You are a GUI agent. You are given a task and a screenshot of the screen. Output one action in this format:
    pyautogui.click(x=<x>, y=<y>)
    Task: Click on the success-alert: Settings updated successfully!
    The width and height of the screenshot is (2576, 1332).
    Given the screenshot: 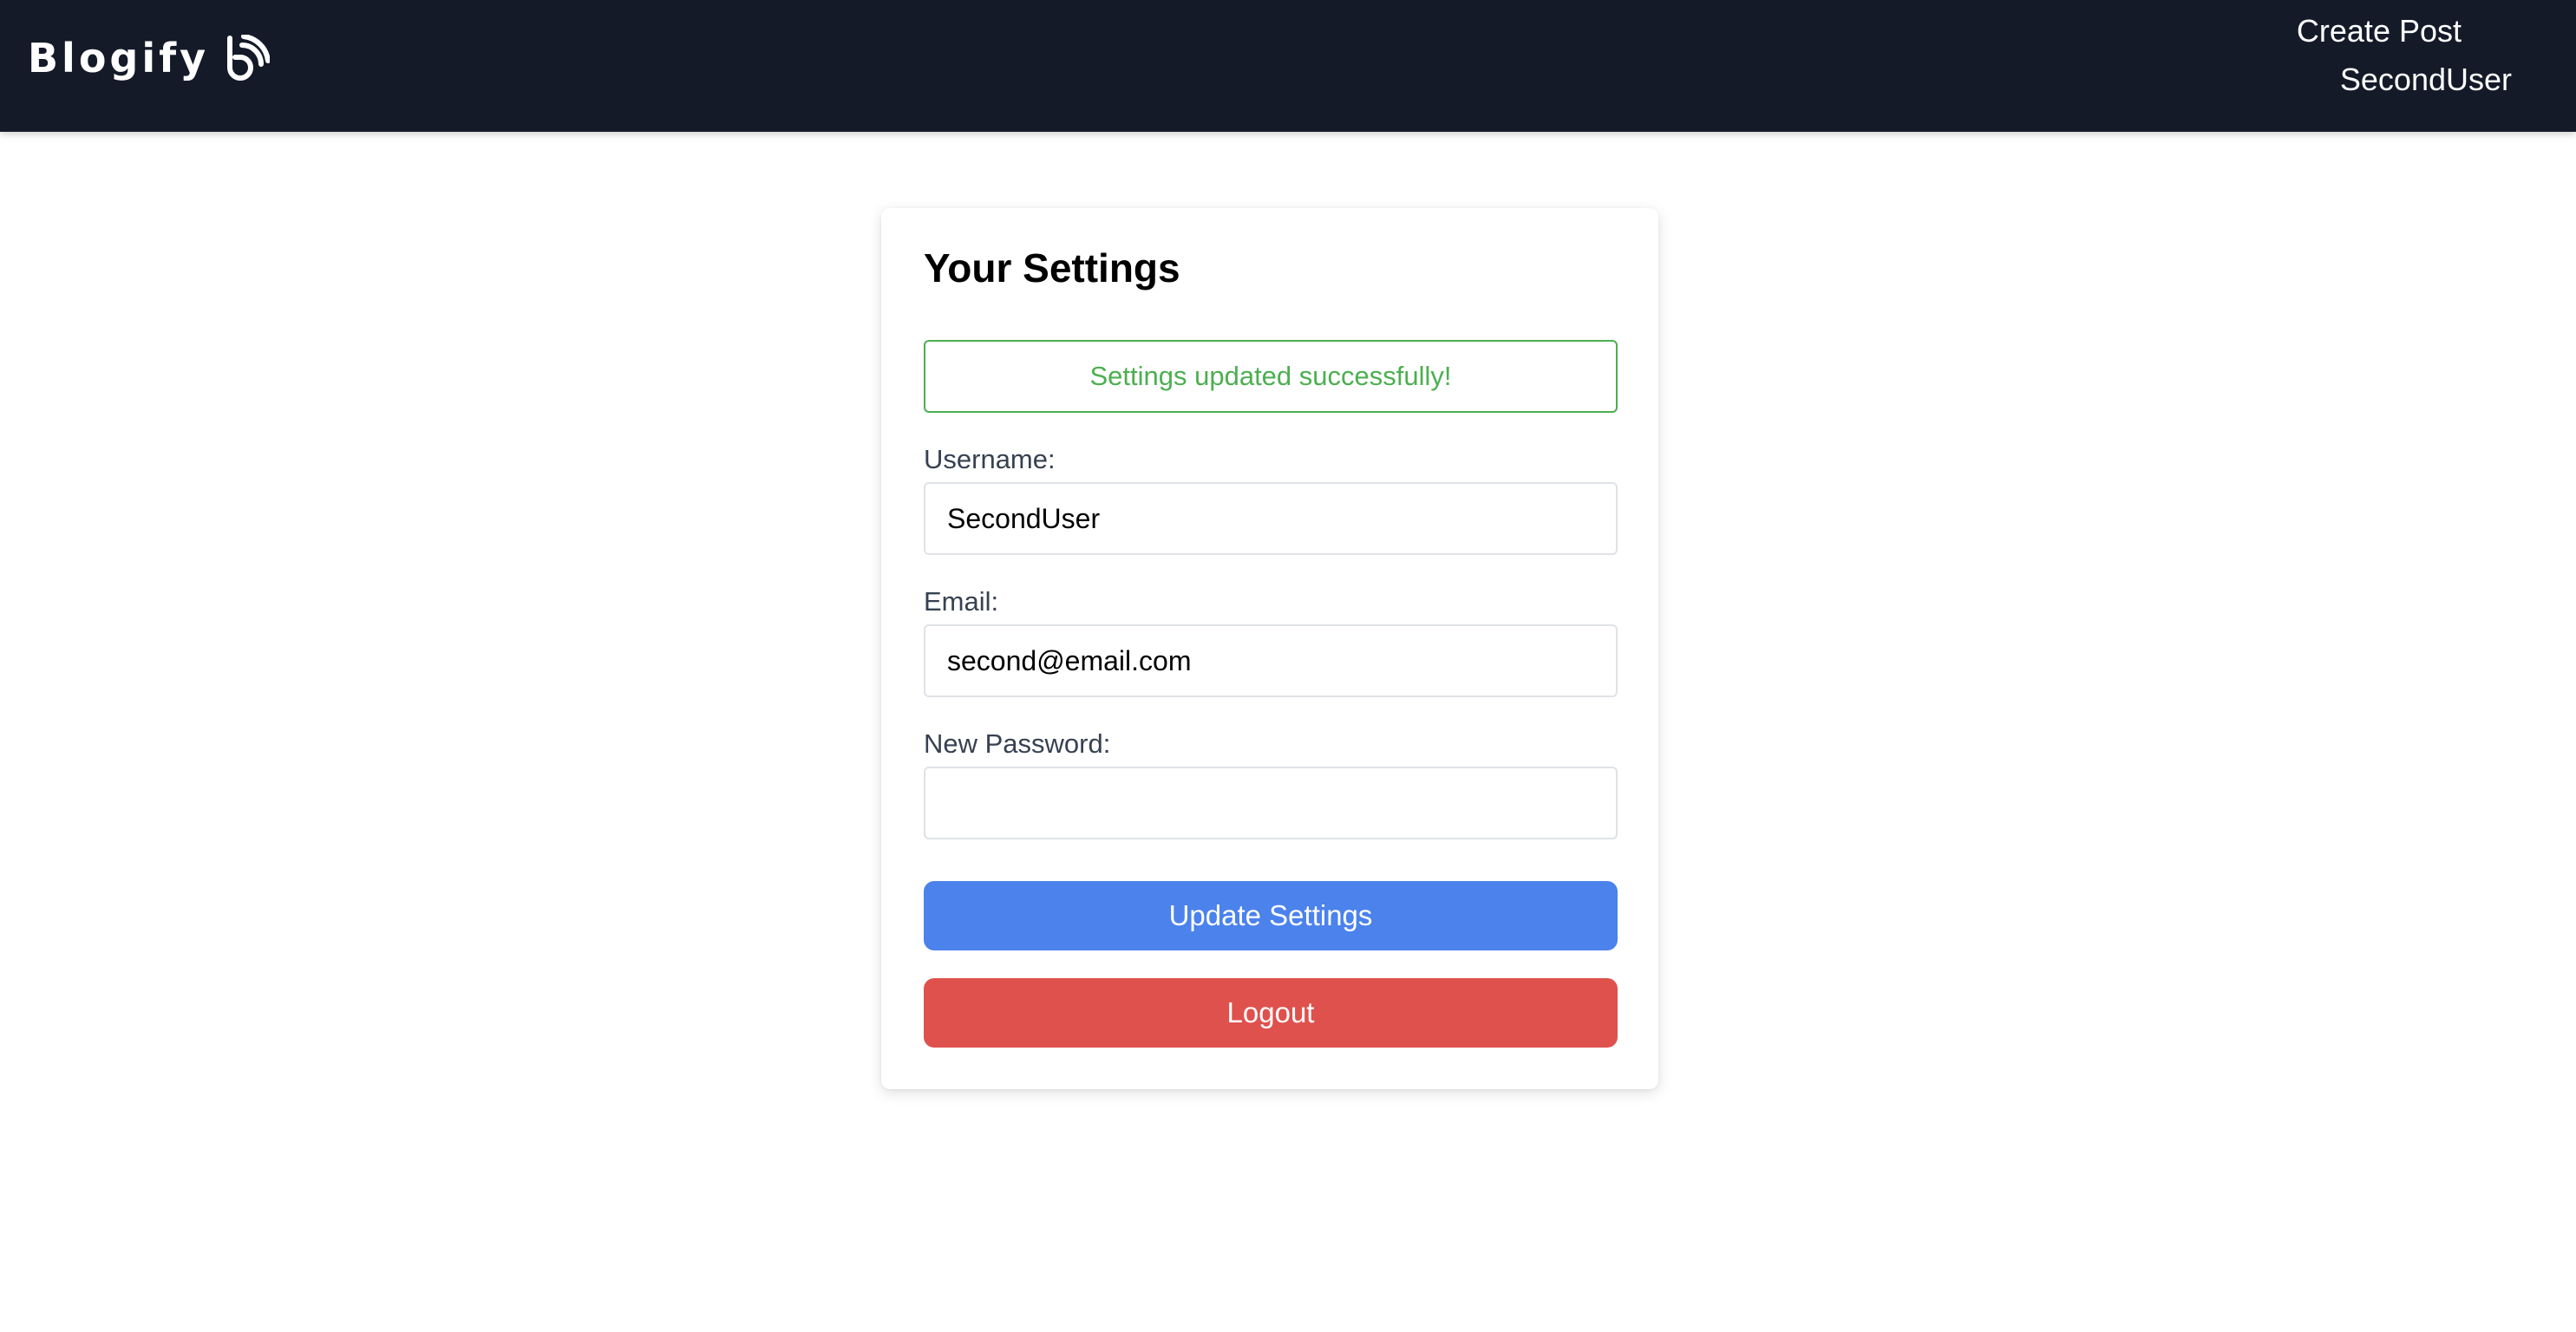 What is the action you would take?
    pyautogui.click(x=1271, y=376)
    